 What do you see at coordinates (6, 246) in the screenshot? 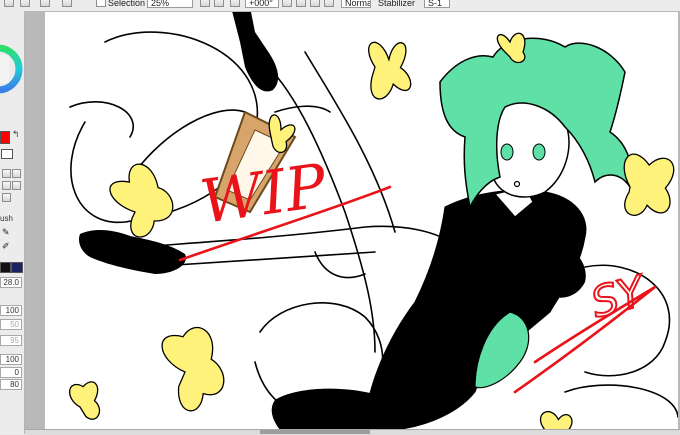
I see `marker-tool-icon: ✐` at bounding box center [6, 246].